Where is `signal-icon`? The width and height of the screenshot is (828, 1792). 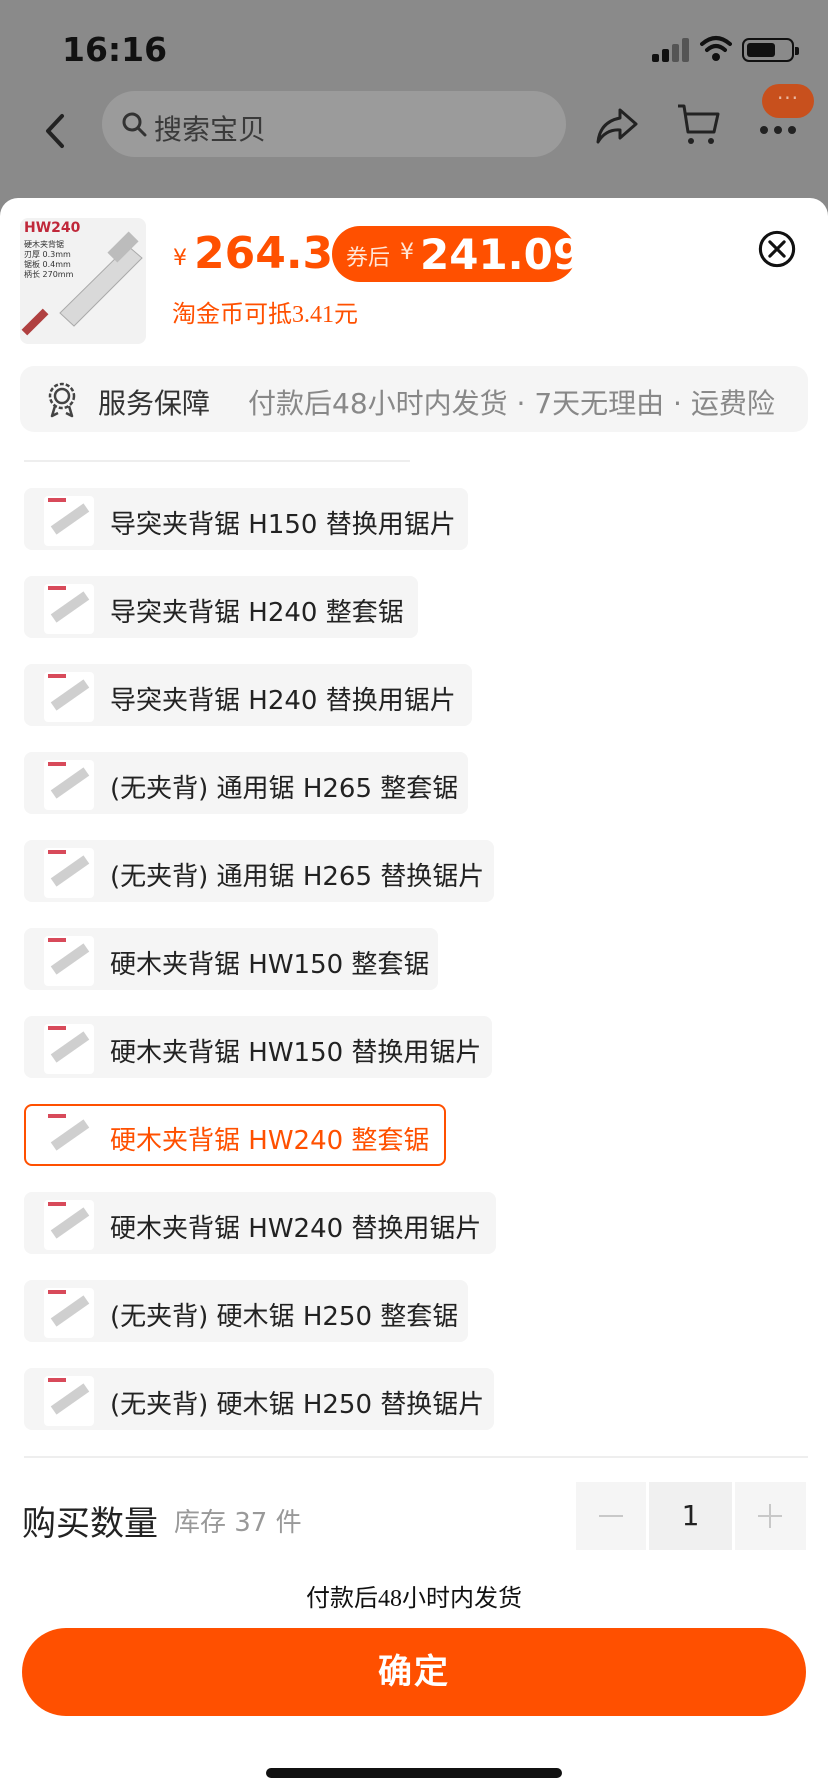 signal-icon is located at coordinates (672, 50).